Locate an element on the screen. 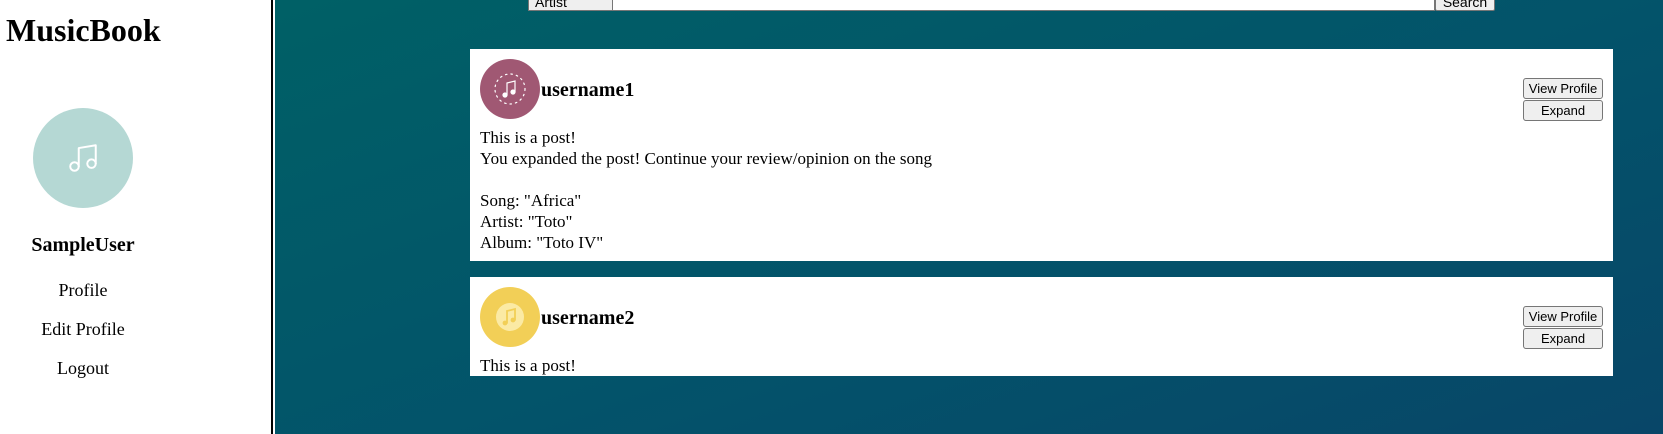 Image resolution: width=1663 pixels, height=434 pixels. sidebar-username: SampleUser is located at coordinates (83, 245).